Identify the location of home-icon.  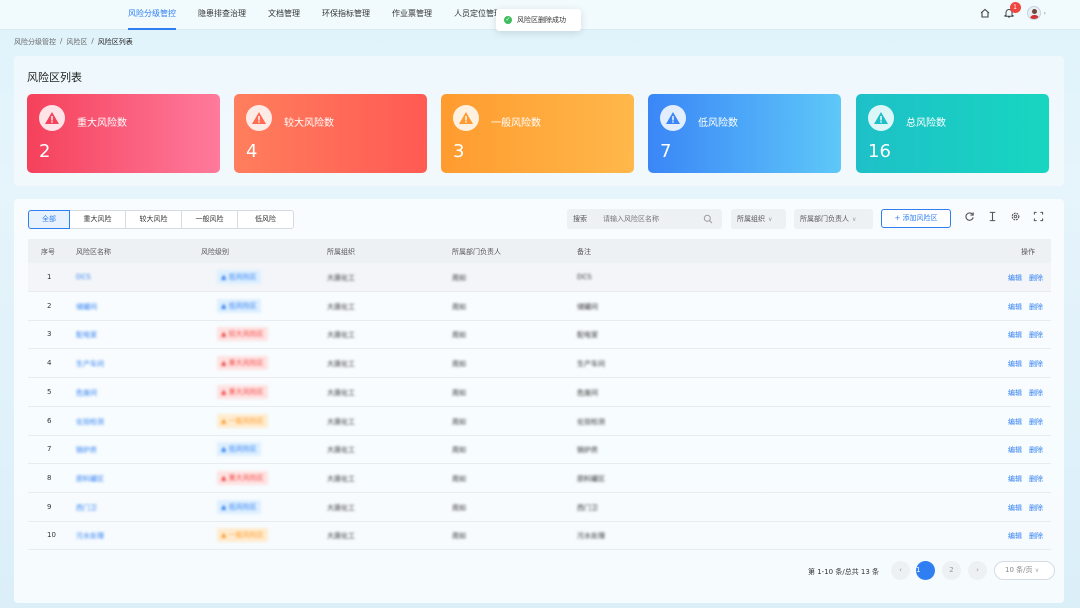
(985, 13).